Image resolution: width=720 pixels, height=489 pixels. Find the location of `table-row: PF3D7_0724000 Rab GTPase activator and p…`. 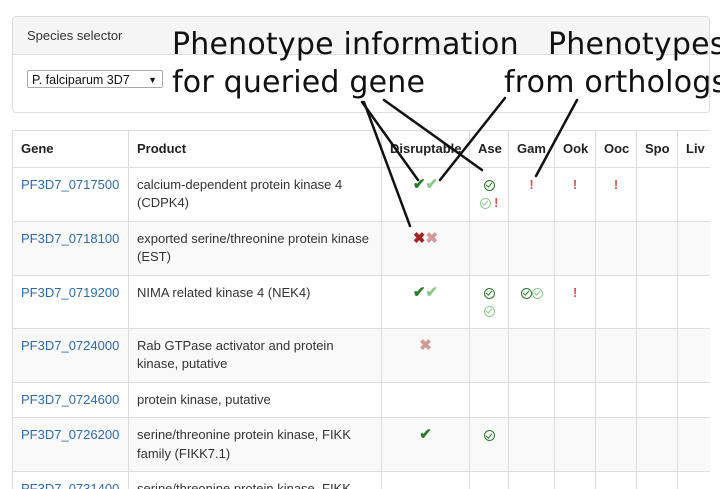

table-row: PF3D7_0724000 Rab GTPase activator and p… is located at coordinates (361, 355).